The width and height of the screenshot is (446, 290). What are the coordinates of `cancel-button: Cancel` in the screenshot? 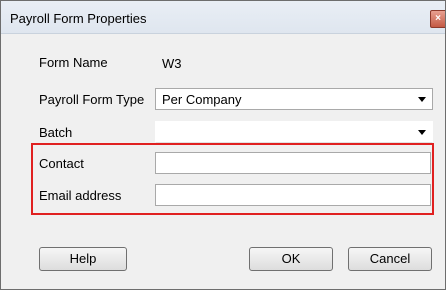 It's located at (390, 259).